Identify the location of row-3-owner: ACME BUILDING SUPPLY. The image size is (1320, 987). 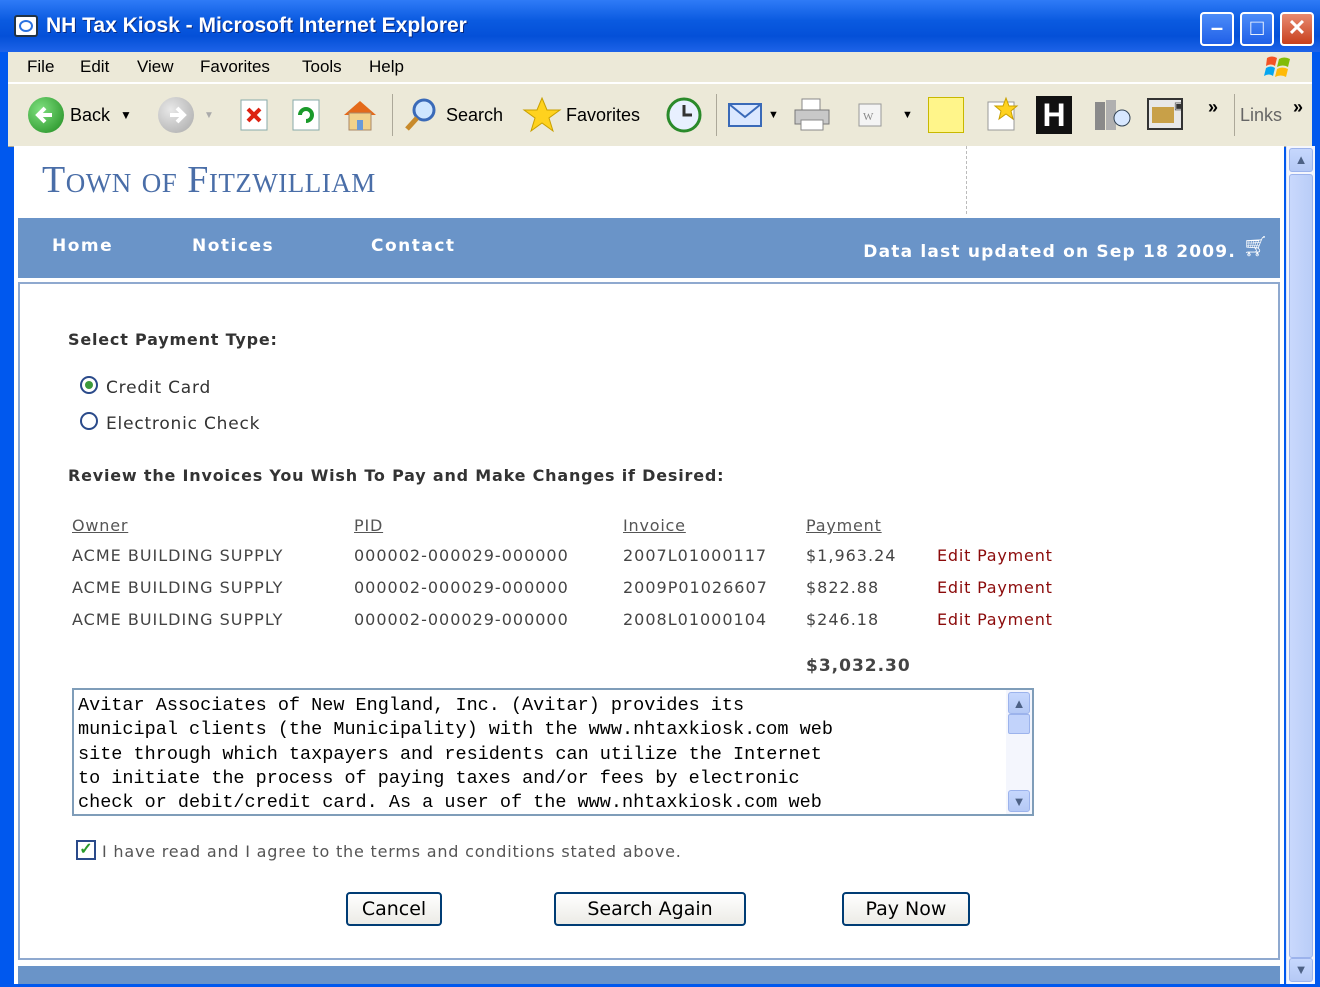
(178, 619).